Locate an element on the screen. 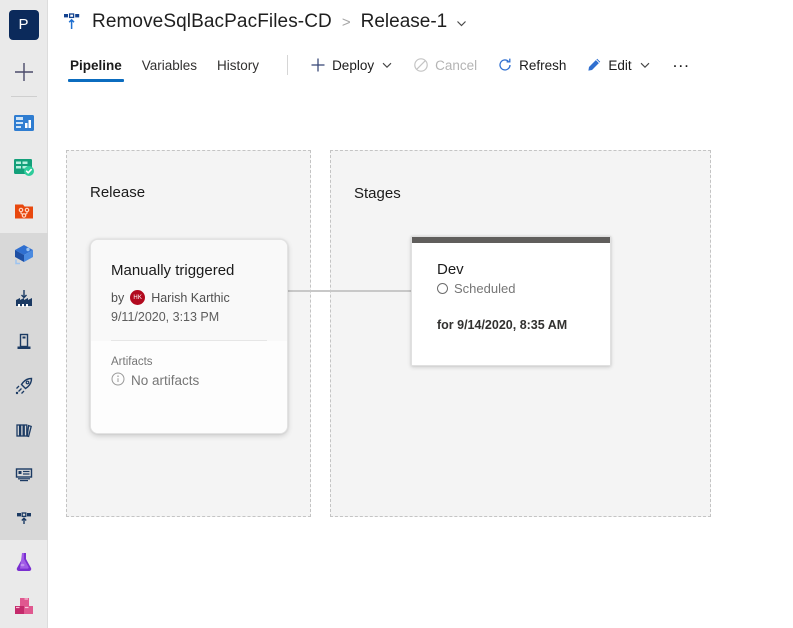 The height and width of the screenshot is (628, 793). by-label: by is located at coordinates (118, 297).